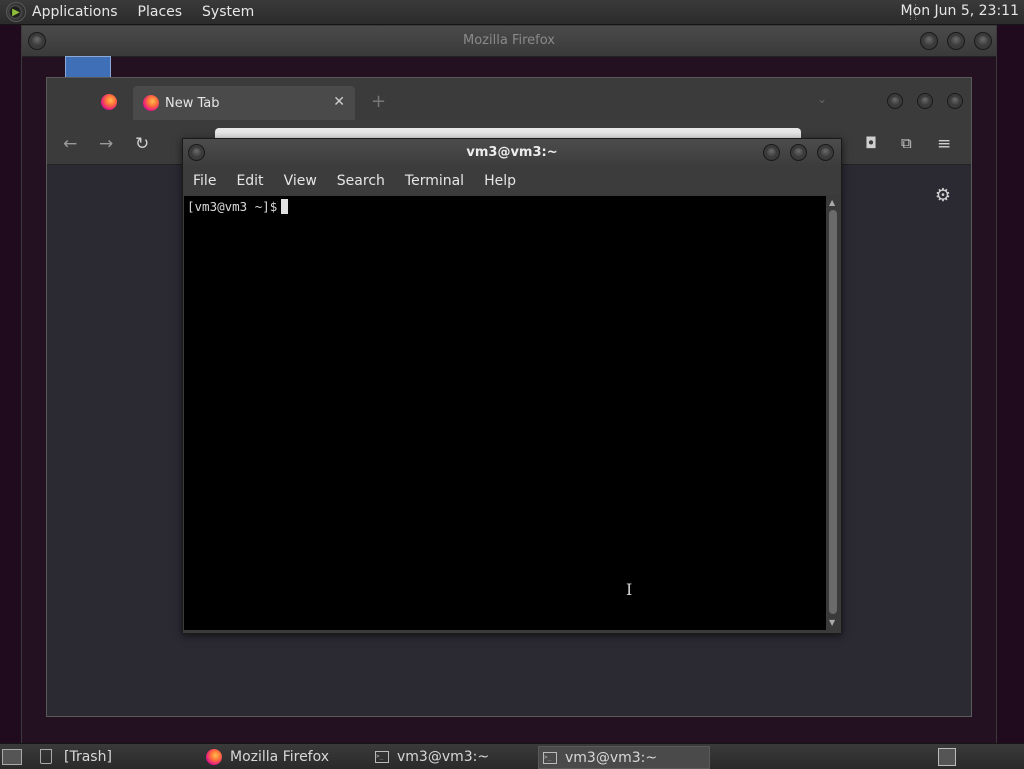 Image resolution: width=1024 pixels, height=769 pixels. I want to click on terminal-menubar: File Edit View Search Terminal Help, so click(512, 181).